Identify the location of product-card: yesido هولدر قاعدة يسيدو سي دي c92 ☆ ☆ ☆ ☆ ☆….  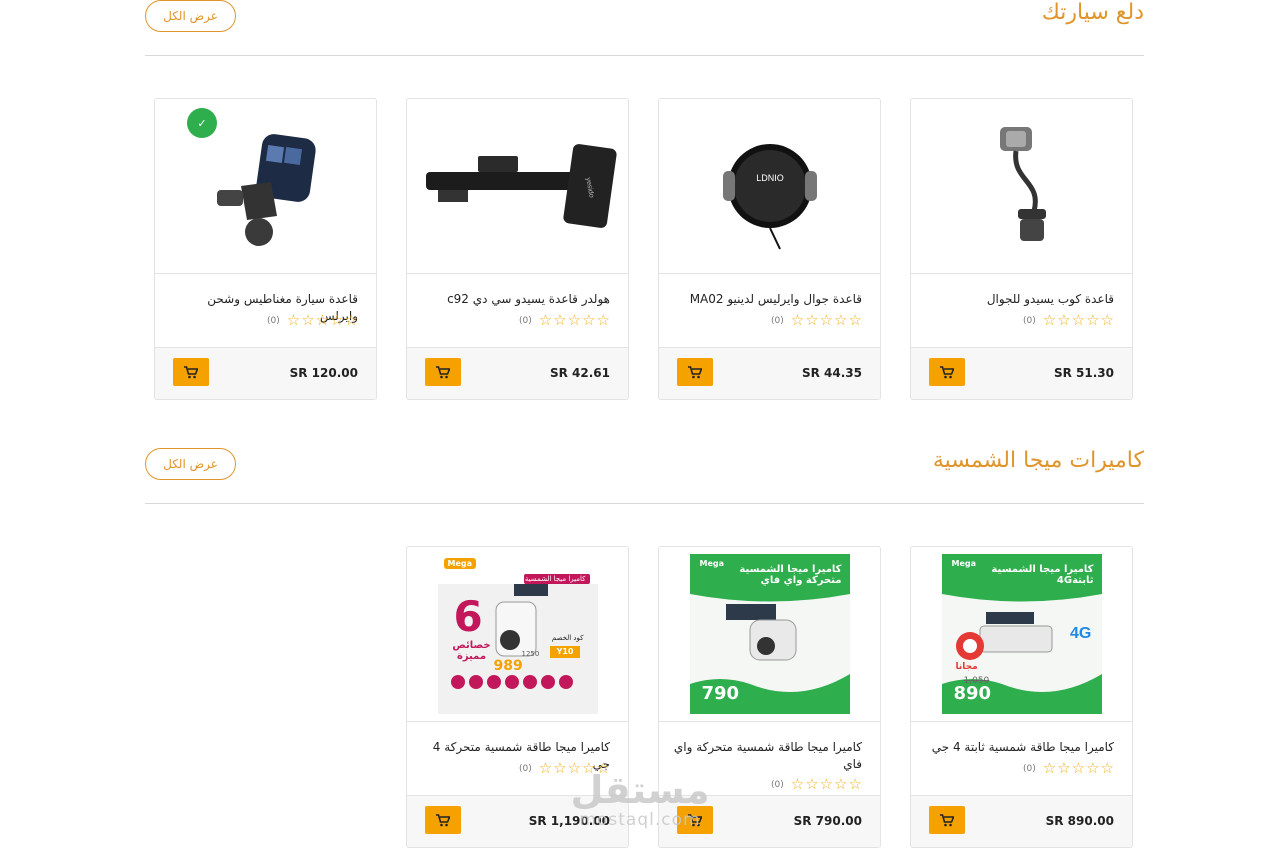
(517, 249).